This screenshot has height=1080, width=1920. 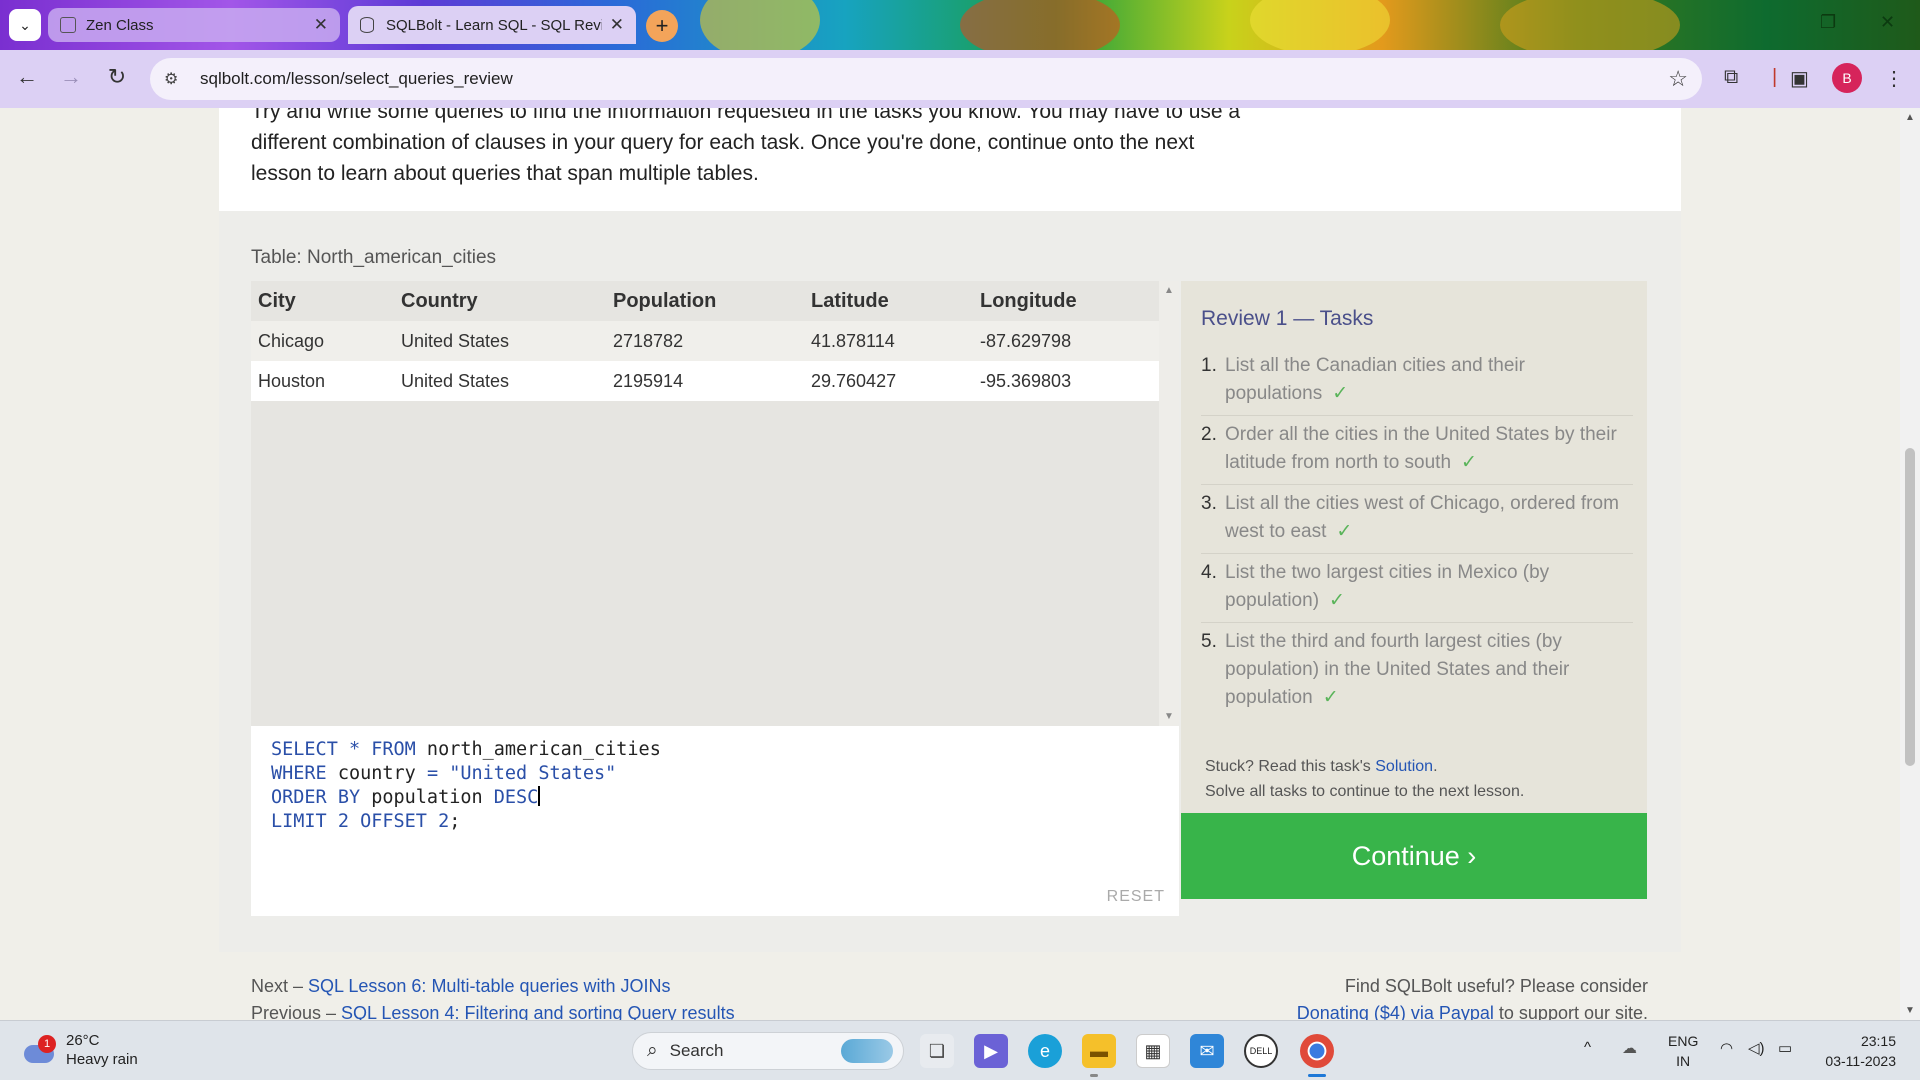 What do you see at coordinates (1435, 766) in the screenshot?
I see `hint-suffix: .` at bounding box center [1435, 766].